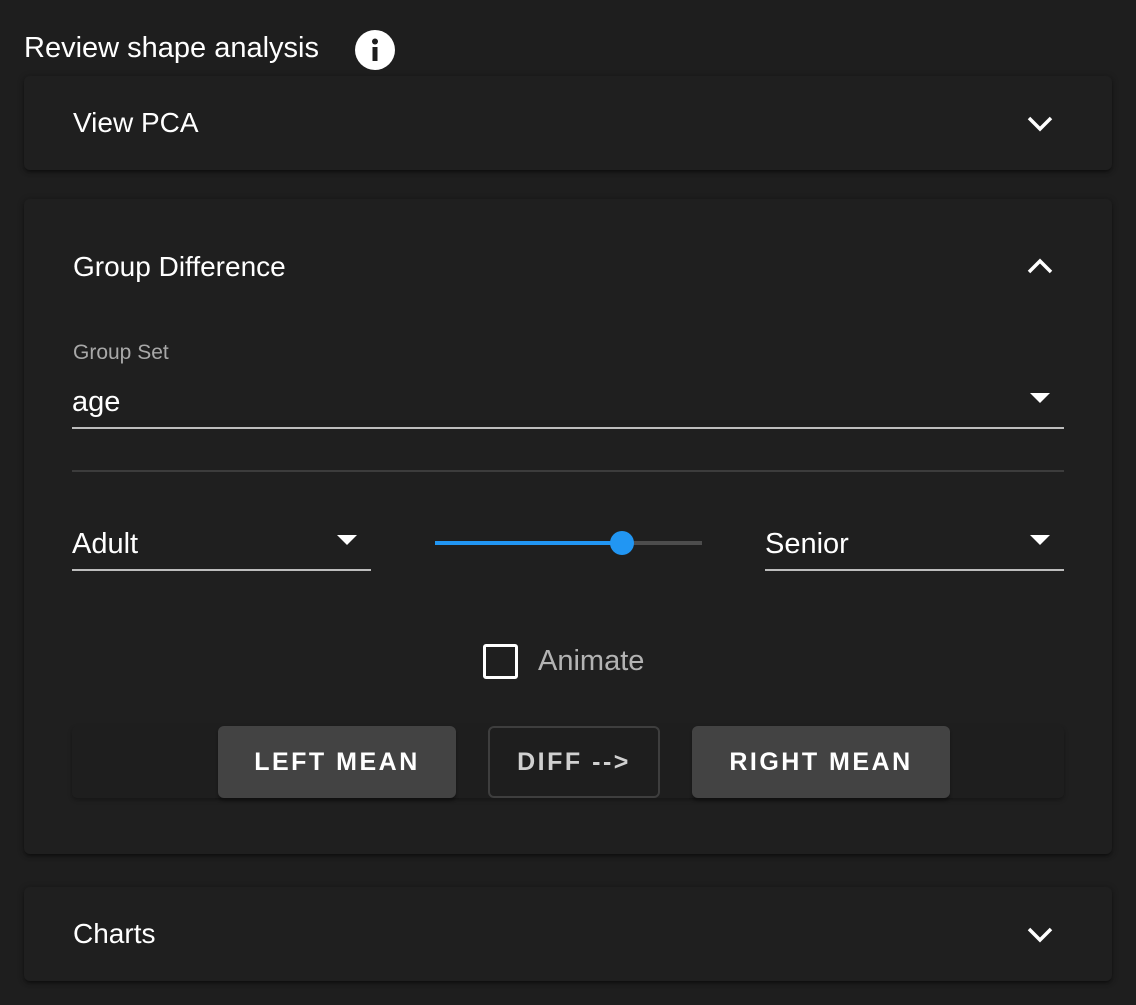  What do you see at coordinates (568, 398) in the screenshot?
I see `group-set-select: age` at bounding box center [568, 398].